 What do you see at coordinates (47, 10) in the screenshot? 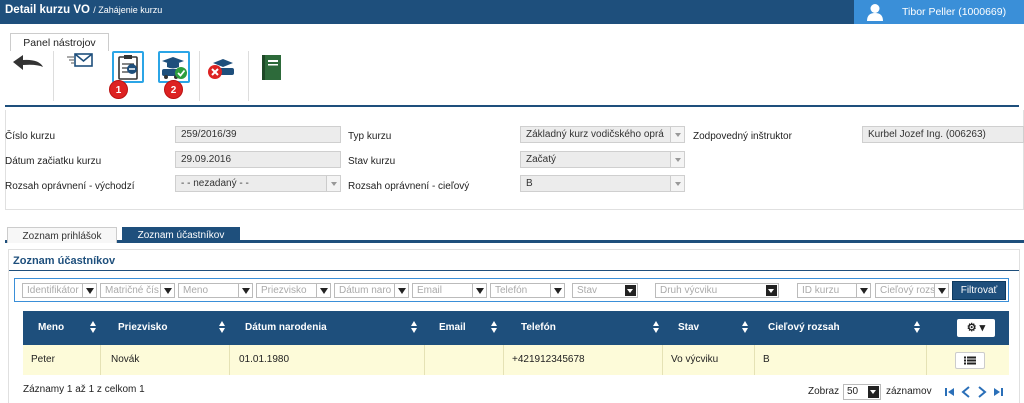
I see `page-title-main: Detail kurzu VO` at bounding box center [47, 10].